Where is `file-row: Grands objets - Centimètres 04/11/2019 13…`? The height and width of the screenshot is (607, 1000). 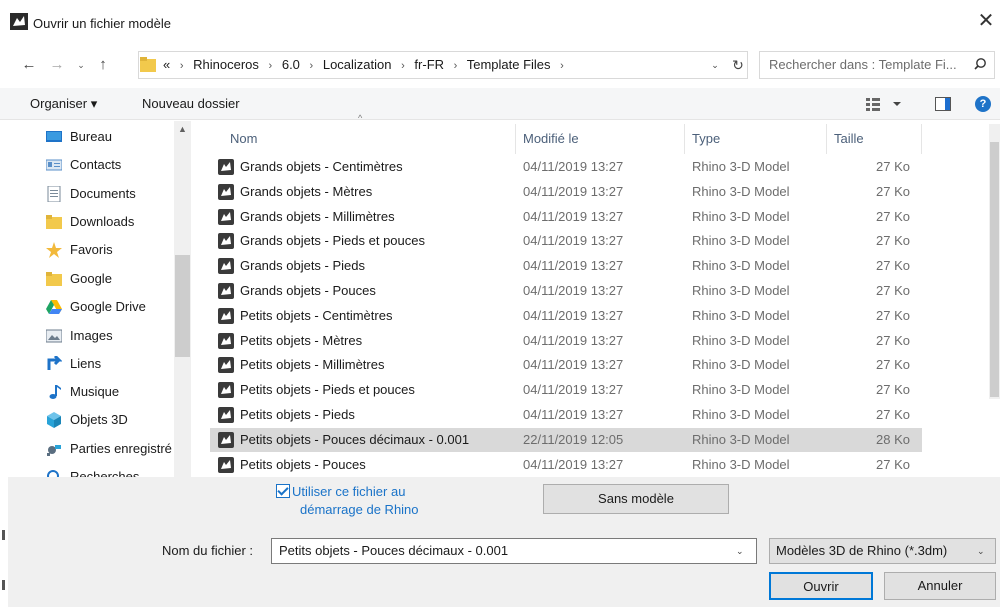
file-row: Grands objets - Centimètres 04/11/2019 13… is located at coordinates (566, 167).